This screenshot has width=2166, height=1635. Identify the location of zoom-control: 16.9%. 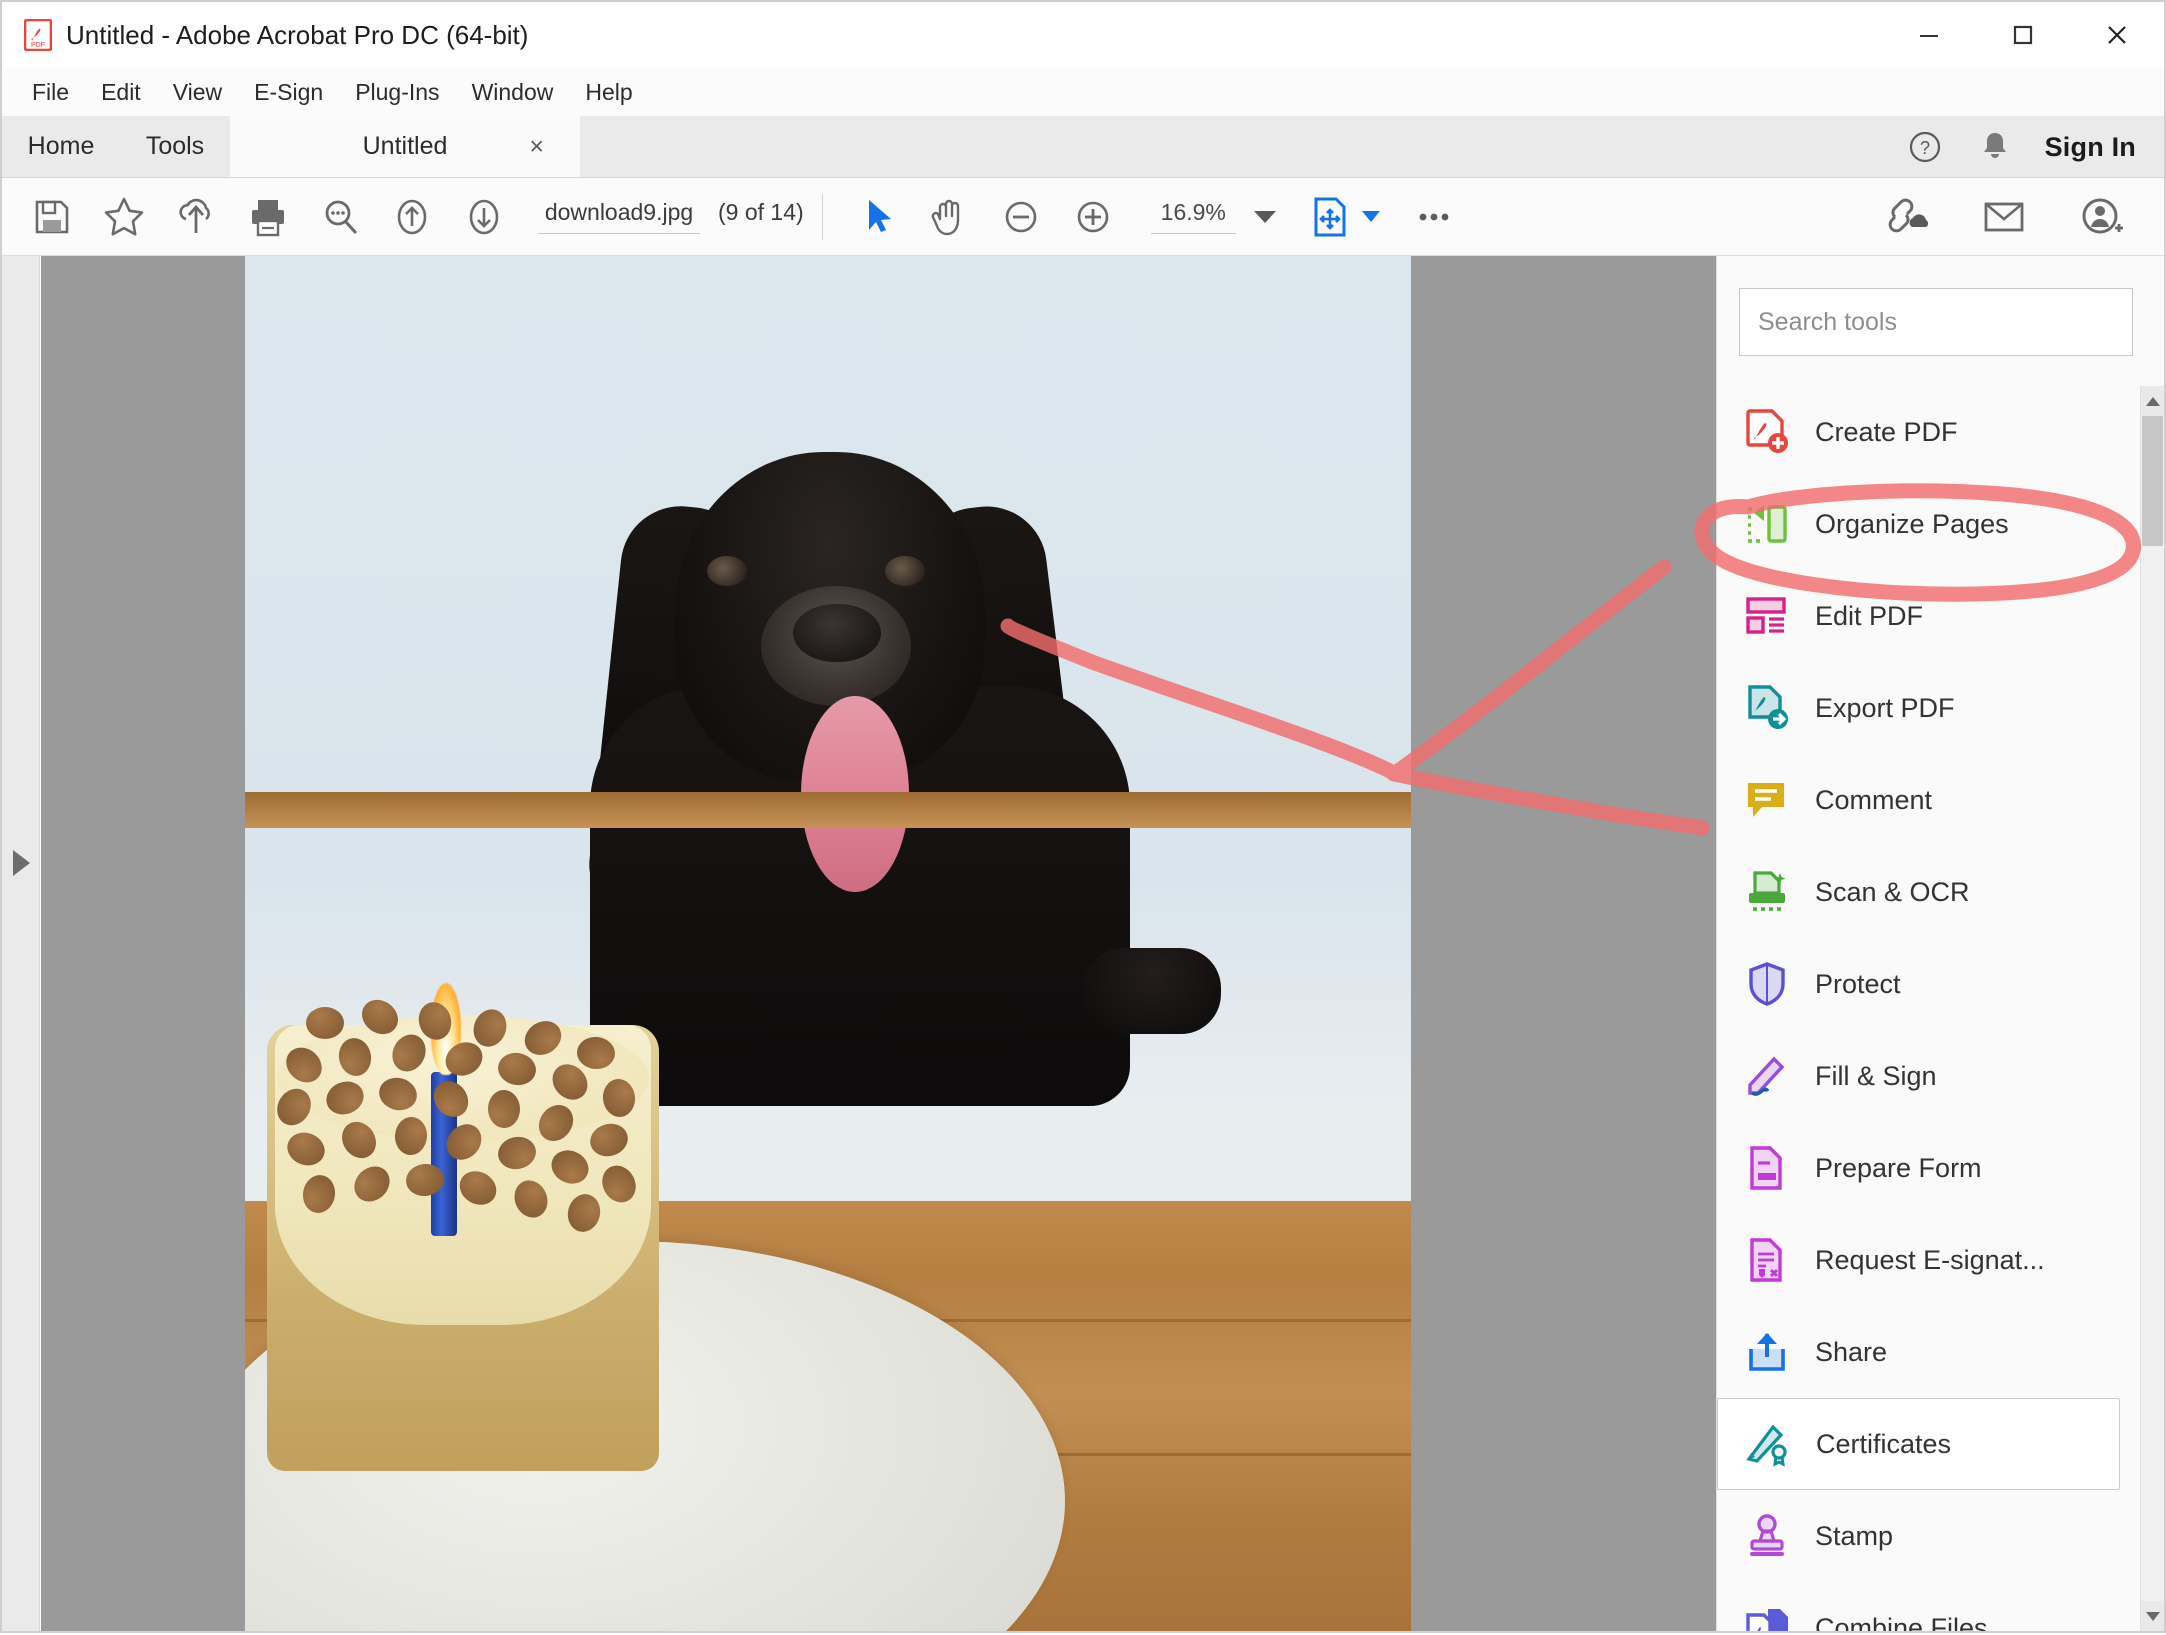
(1213, 216).